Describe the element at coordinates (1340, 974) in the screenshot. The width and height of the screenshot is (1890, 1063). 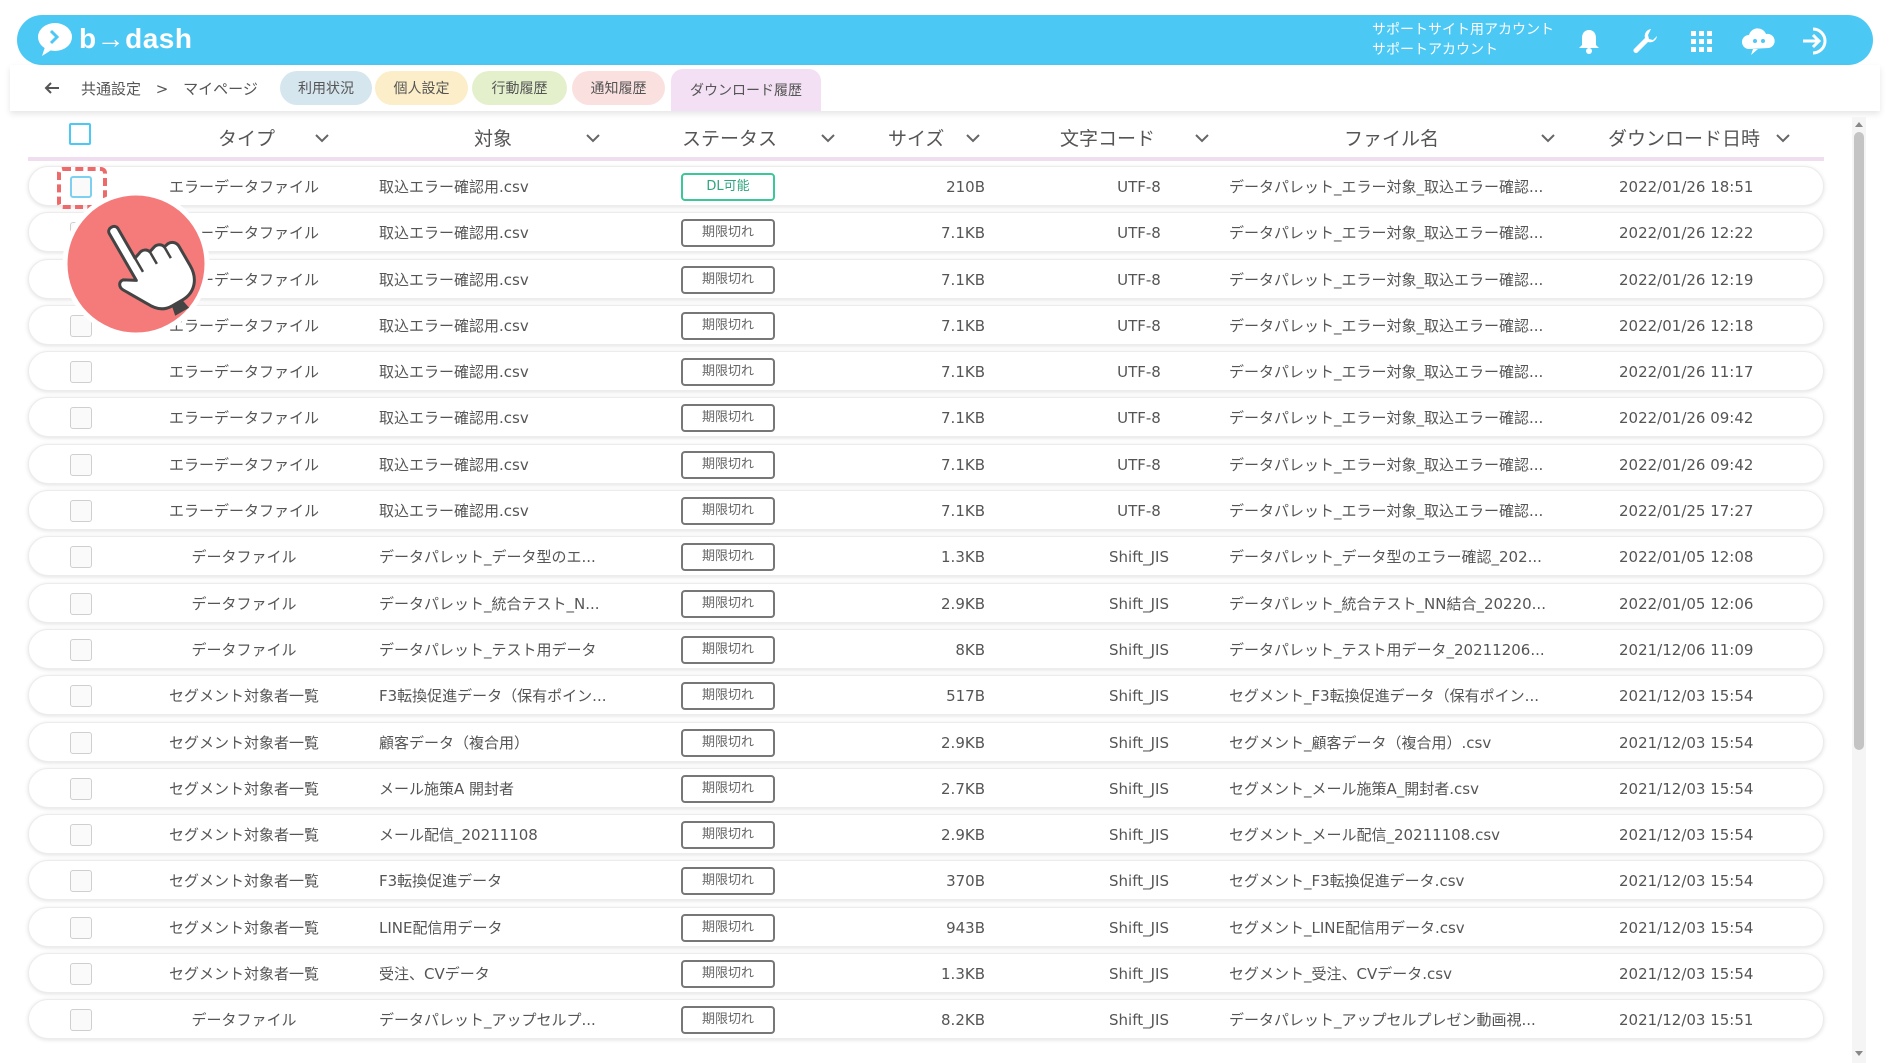
I see `cell-filename: セグメント_受注、CVデータ.csv` at that location.